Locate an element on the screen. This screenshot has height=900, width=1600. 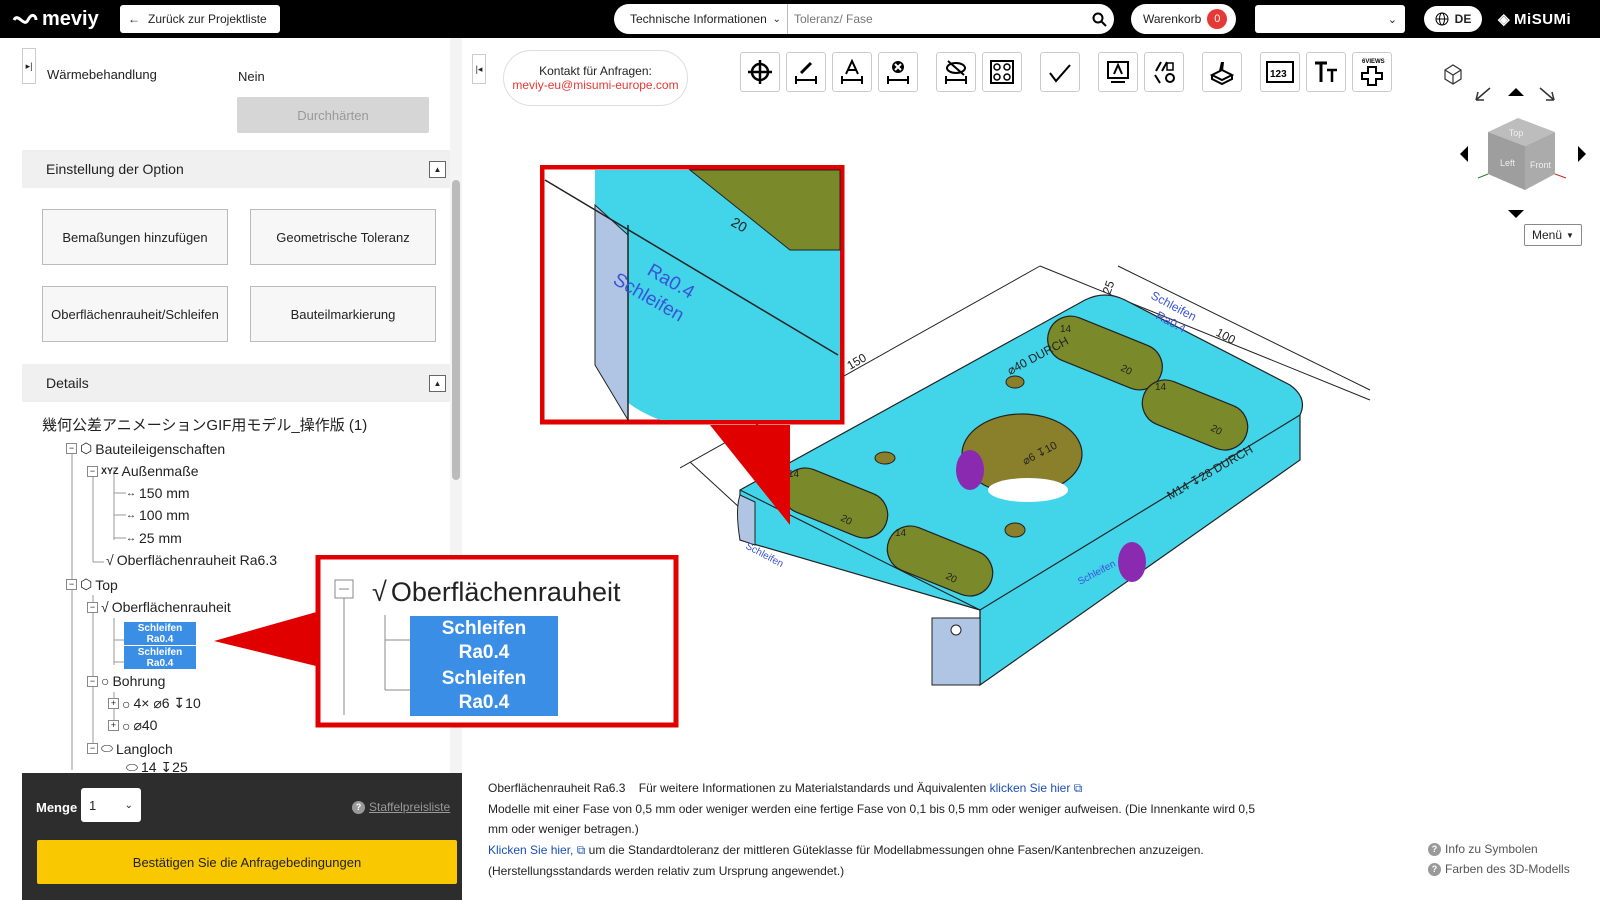
cube-small-icon is located at coordinates (1453, 74).